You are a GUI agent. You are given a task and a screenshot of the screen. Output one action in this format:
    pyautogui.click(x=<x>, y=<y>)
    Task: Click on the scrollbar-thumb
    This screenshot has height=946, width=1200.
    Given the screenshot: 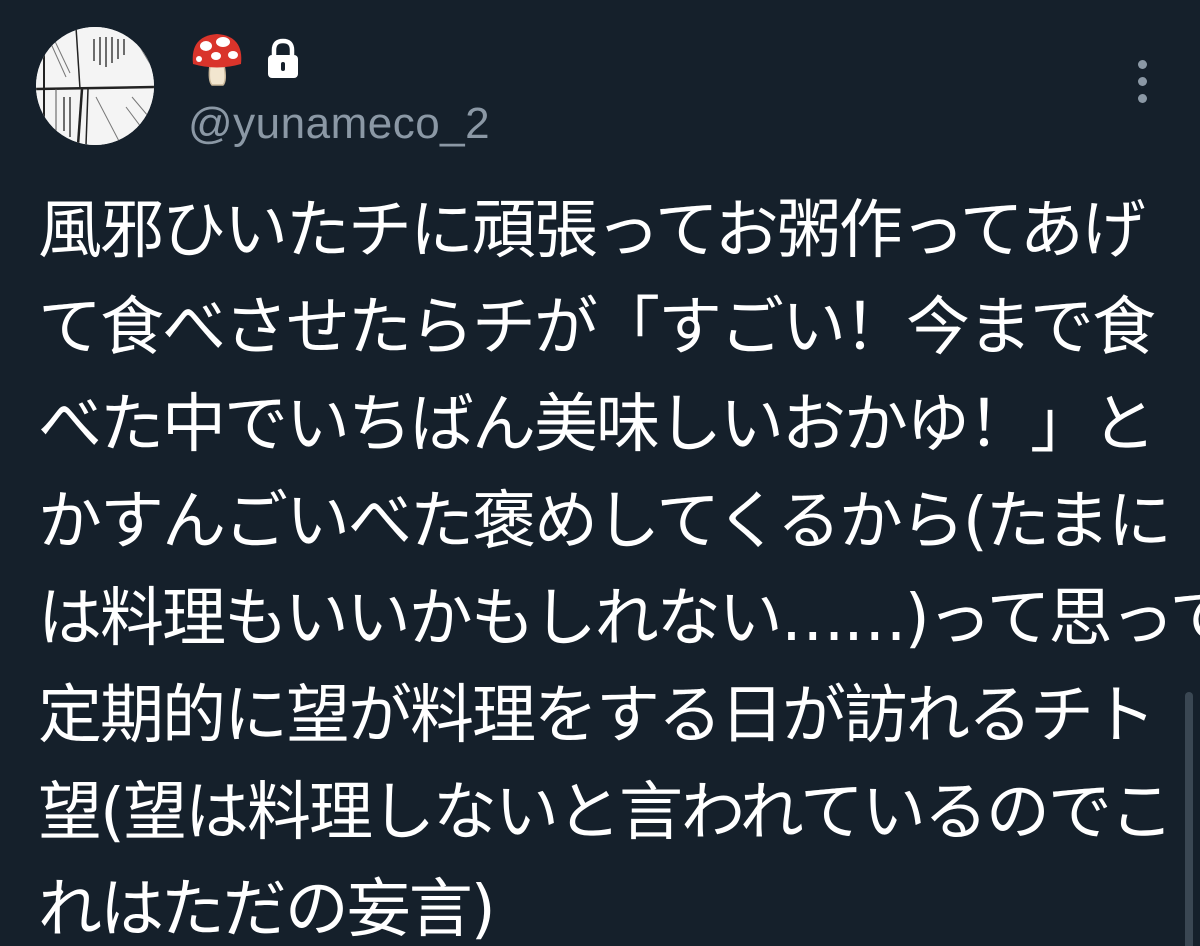 What is the action you would take?
    pyautogui.click(x=1189, y=819)
    